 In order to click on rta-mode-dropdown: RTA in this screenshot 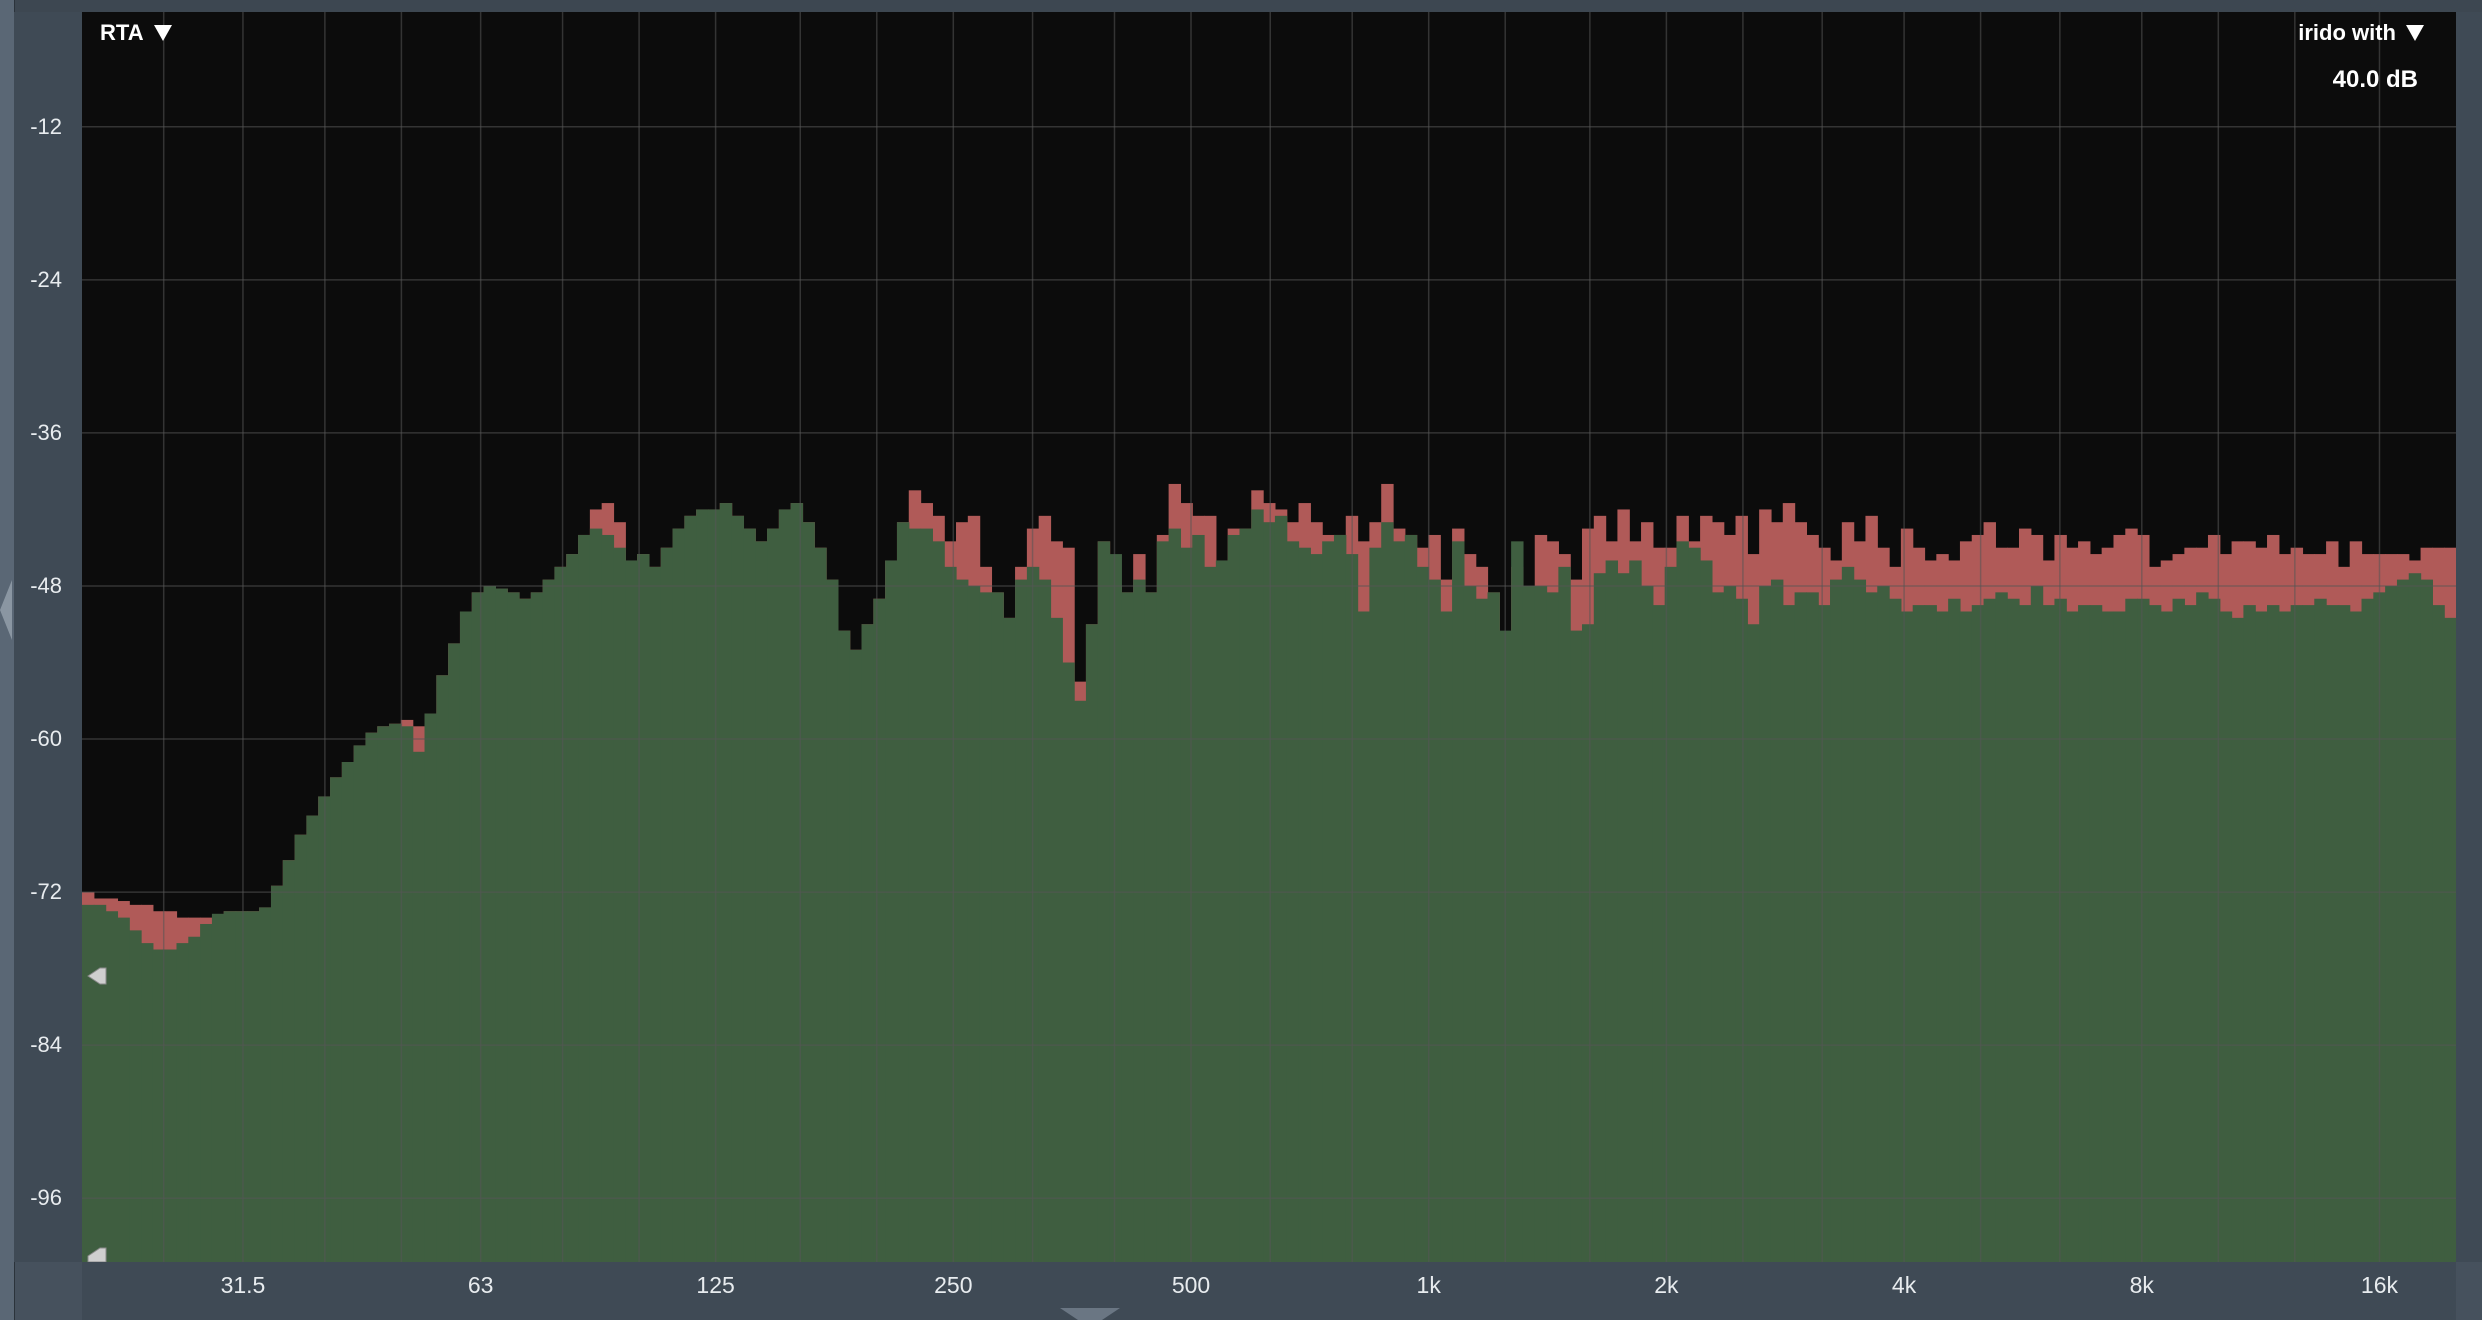, I will do `click(136, 33)`.